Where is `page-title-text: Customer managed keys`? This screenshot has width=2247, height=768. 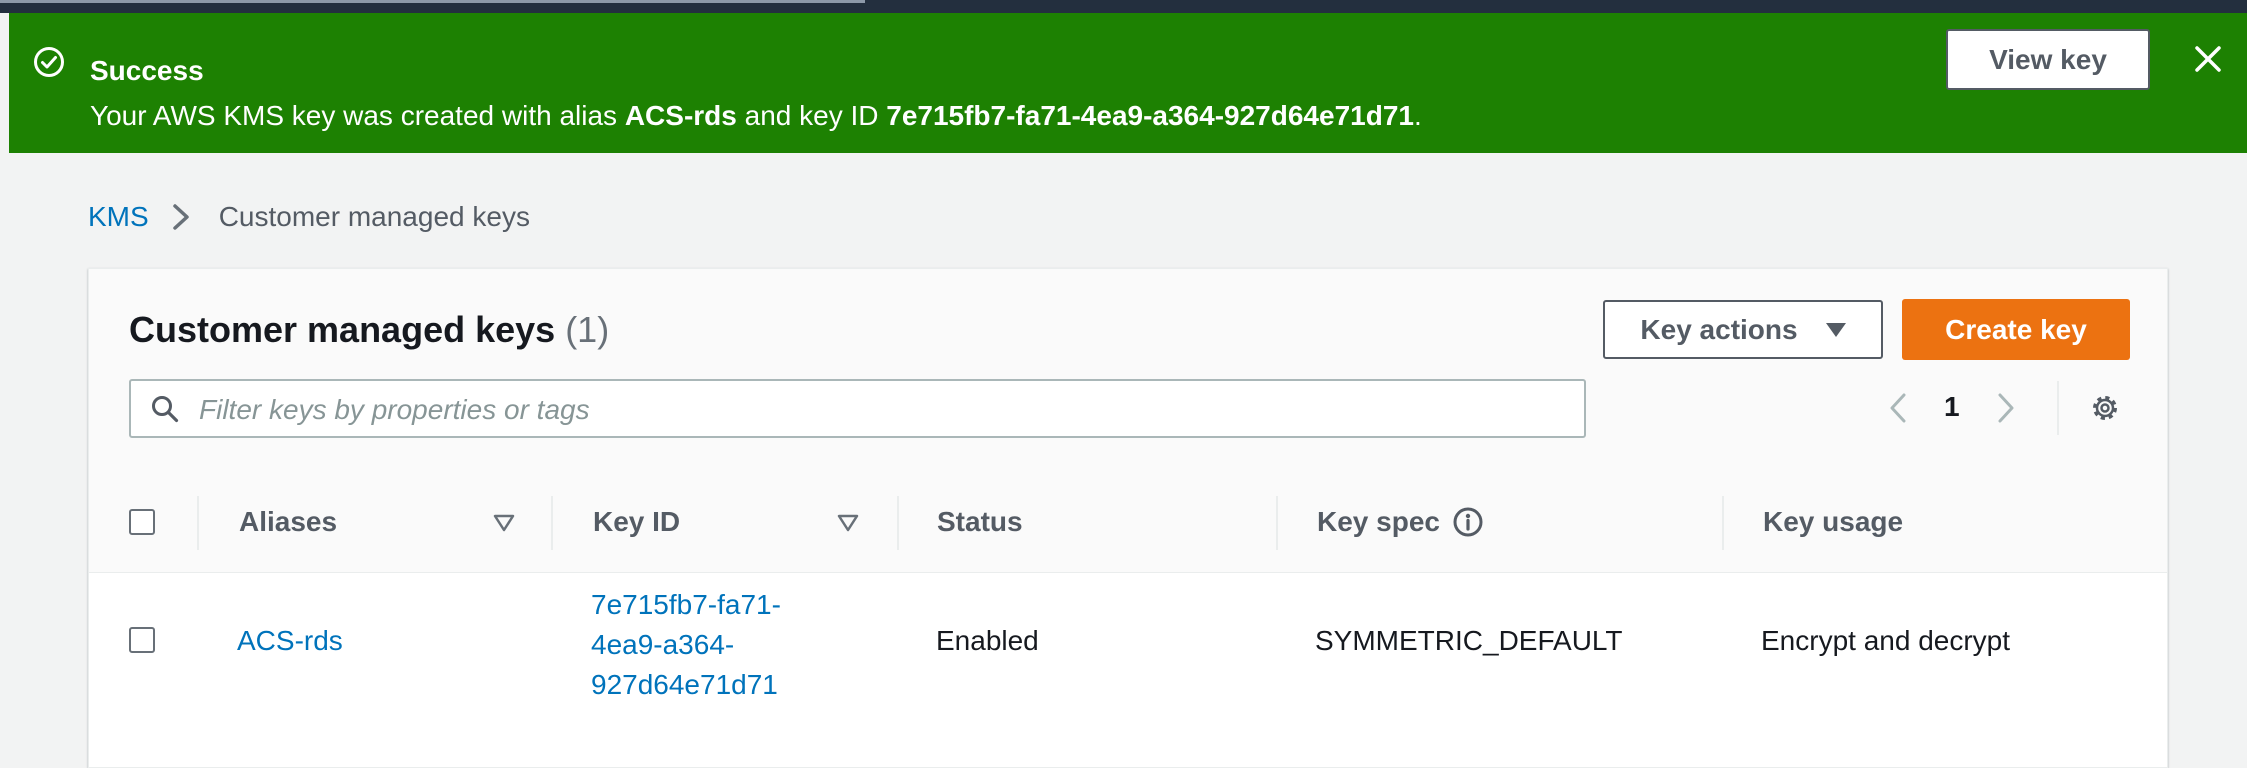
page-title-text: Customer managed keys is located at coordinates (342, 329).